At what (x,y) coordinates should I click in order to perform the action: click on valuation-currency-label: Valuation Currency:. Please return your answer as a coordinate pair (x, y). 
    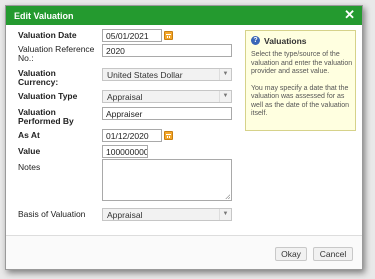
    Looking at the image, I should click on (38, 78).